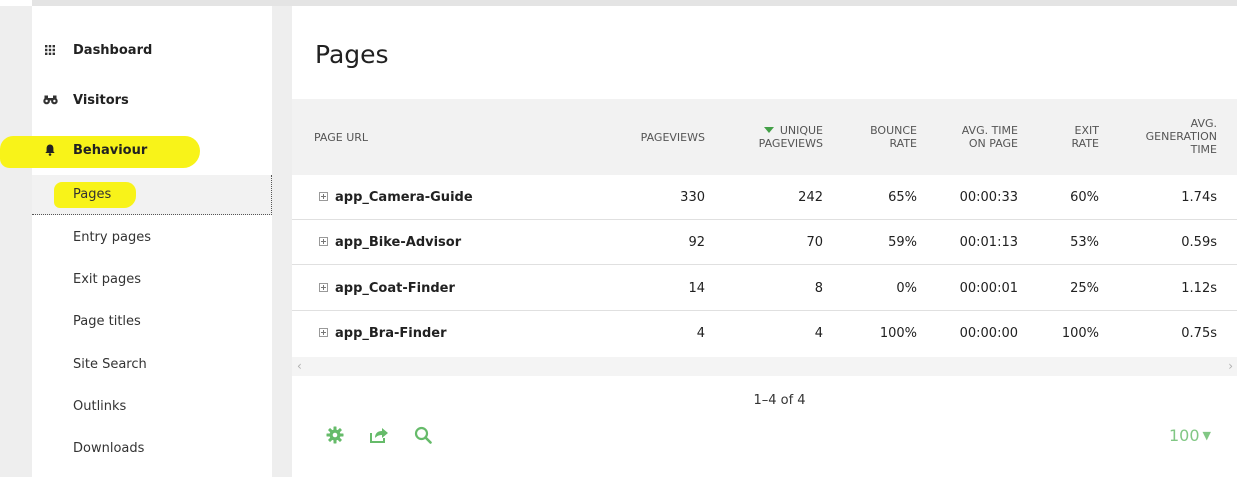 The height and width of the screenshot is (477, 1237). What do you see at coordinates (988, 333) in the screenshot?
I see `cell-avgtime: 00:00:00` at bounding box center [988, 333].